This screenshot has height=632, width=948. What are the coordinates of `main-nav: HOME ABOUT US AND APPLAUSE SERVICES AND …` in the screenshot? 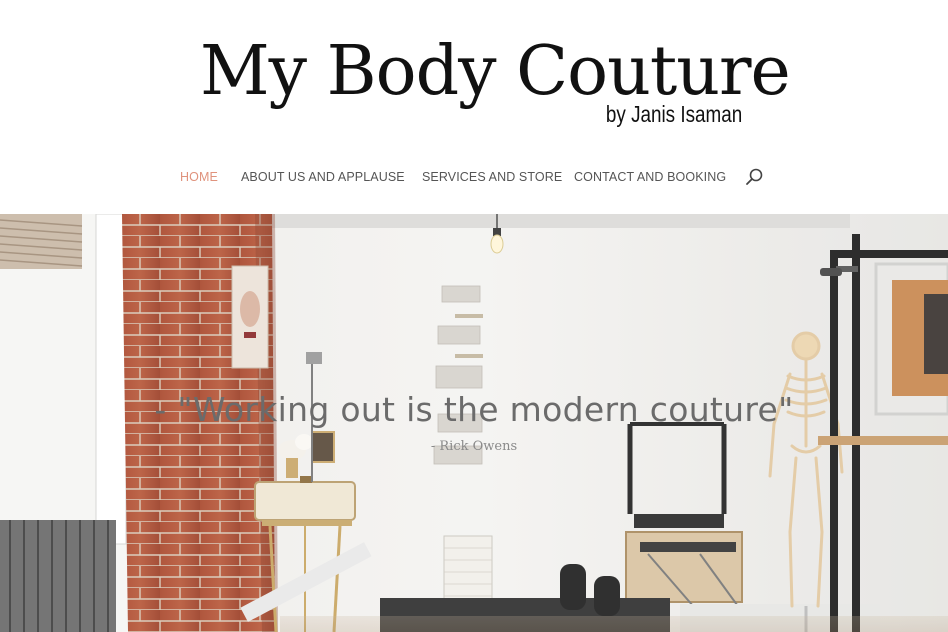 It's located at (474, 177).